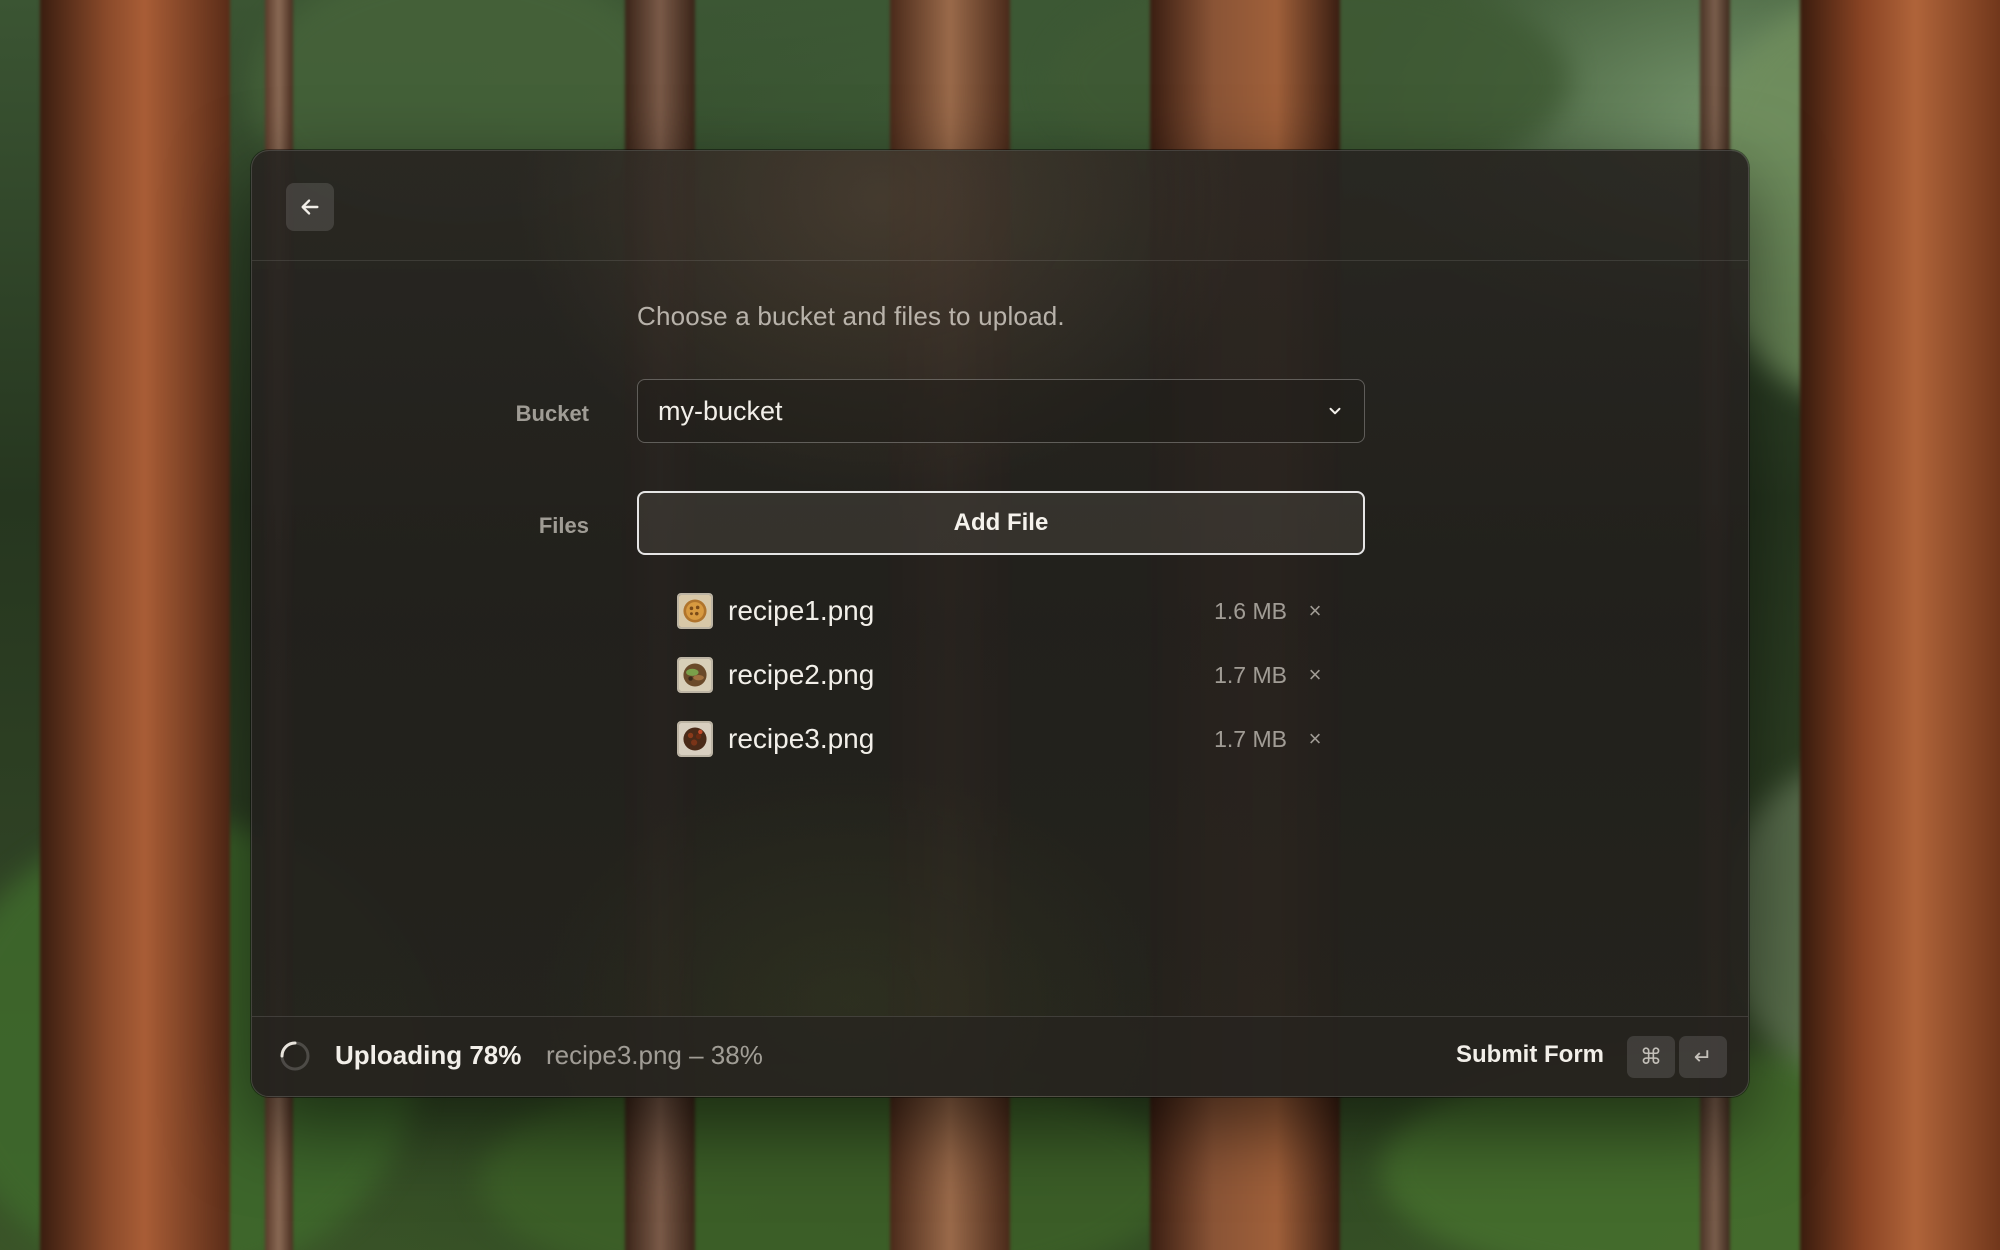 Image resolution: width=2000 pixels, height=1250 pixels. What do you see at coordinates (1001, 739) in the screenshot?
I see `file-list-item: recipe3.png 1.7 MB ×` at bounding box center [1001, 739].